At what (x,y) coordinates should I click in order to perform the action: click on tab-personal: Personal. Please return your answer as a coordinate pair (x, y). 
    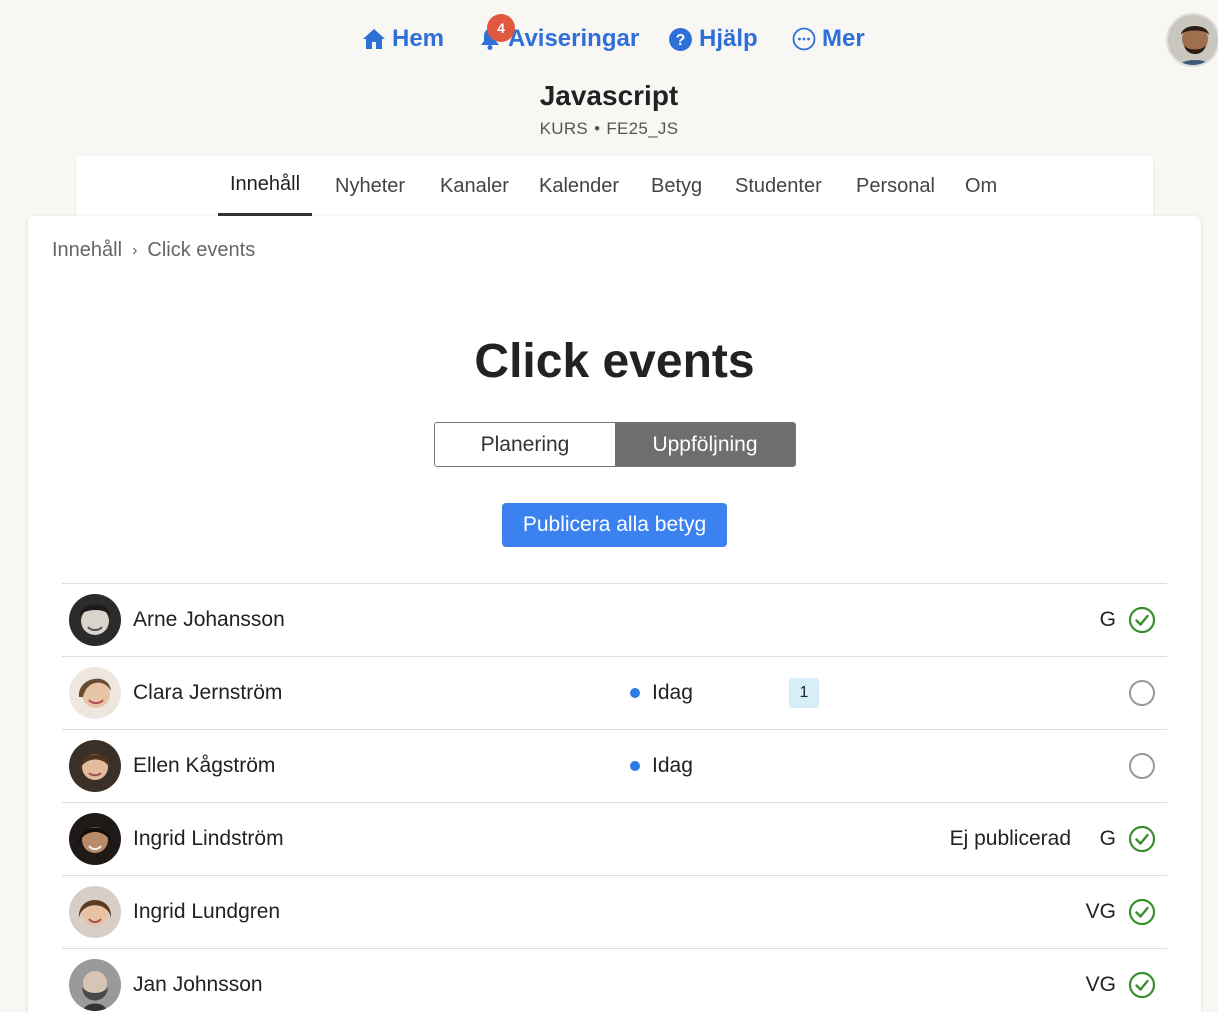
    Looking at the image, I should click on (895, 186).